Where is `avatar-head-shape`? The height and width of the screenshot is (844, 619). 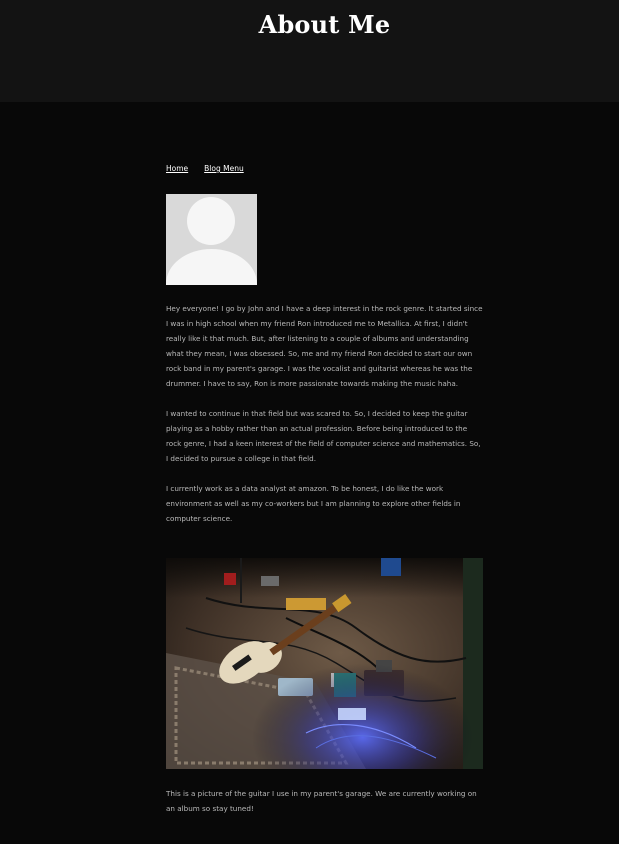
avatar-head-shape is located at coordinates (211, 221).